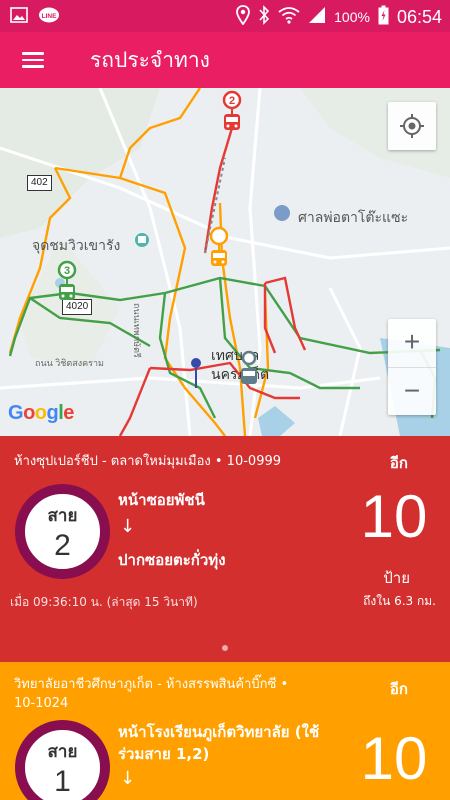  I want to click on line-app-icon: LINE, so click(49, 18).